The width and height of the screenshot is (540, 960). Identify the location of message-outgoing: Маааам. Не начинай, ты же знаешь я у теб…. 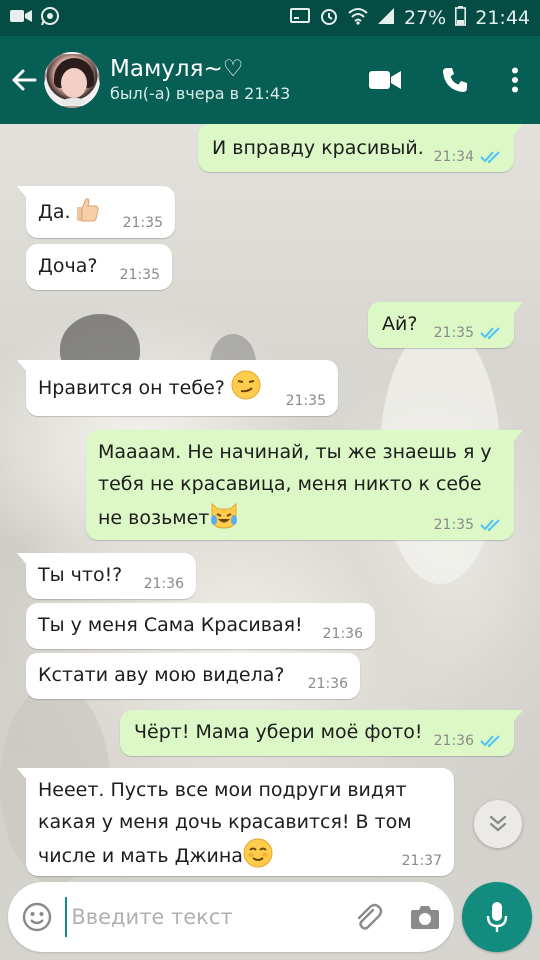
(304, 485).